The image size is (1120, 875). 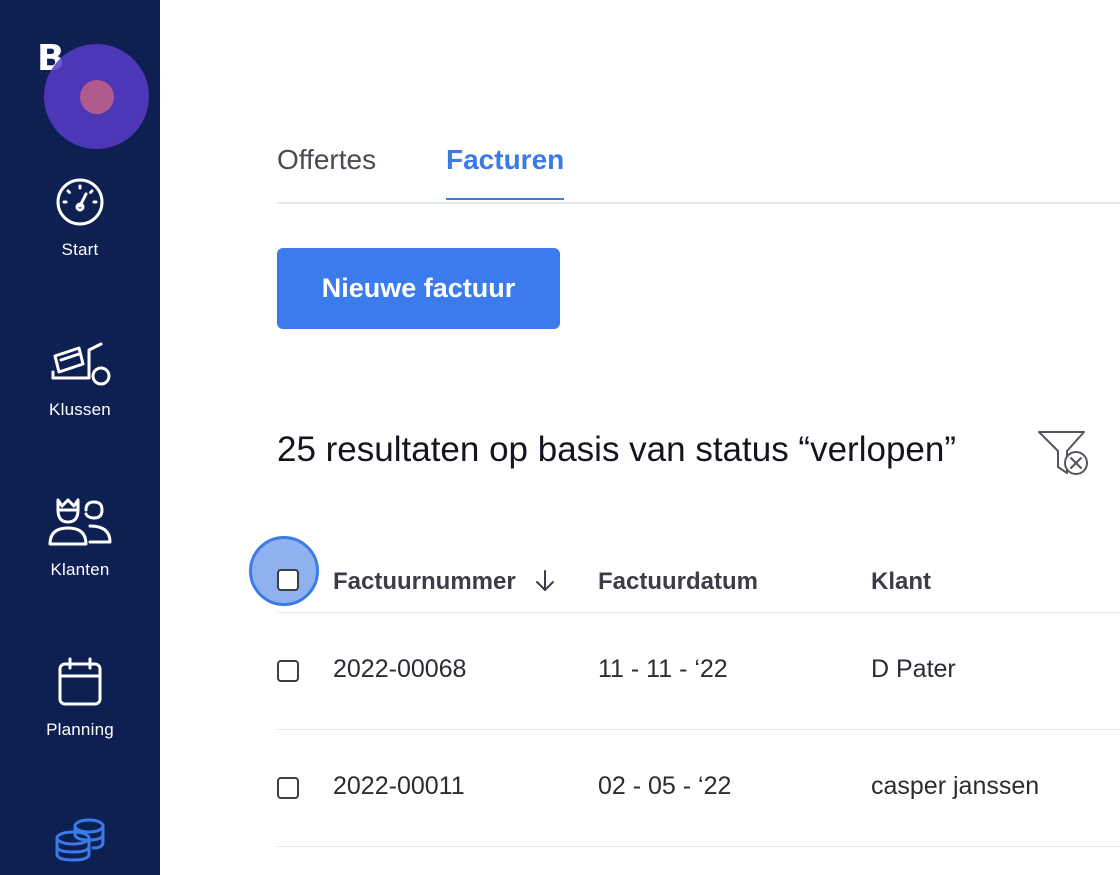 I want to click on column-header-klant: Klant, so click(x=901, y=582).